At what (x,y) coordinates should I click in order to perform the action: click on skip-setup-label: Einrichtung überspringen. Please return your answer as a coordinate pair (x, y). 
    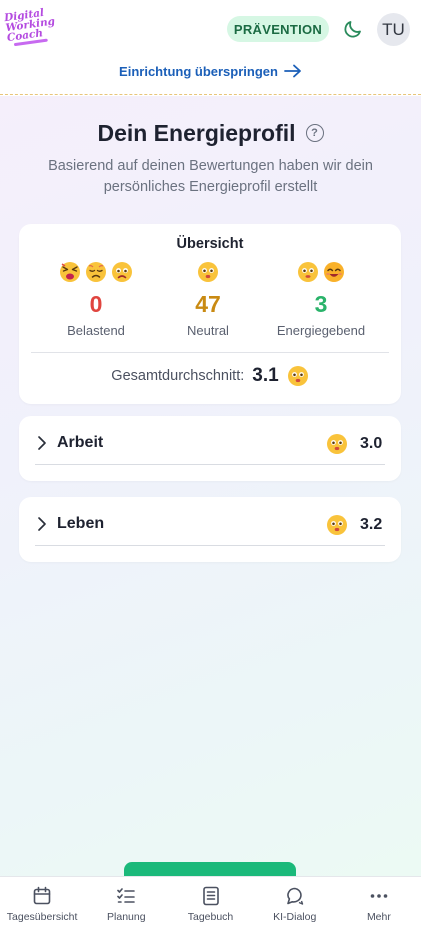
    Looking at the image, I should click on (198, 71).